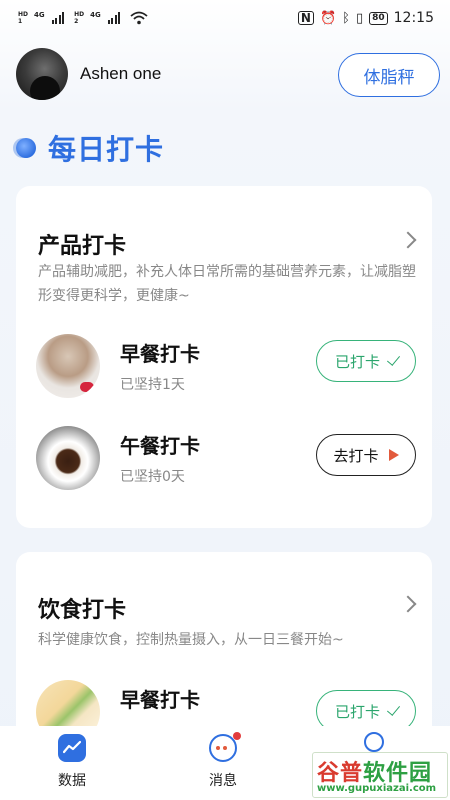 This screenshot has height=800, width=450. Describe the element at coordinates (374, 742) in the screenshot. I see `profile-icon` at that location.